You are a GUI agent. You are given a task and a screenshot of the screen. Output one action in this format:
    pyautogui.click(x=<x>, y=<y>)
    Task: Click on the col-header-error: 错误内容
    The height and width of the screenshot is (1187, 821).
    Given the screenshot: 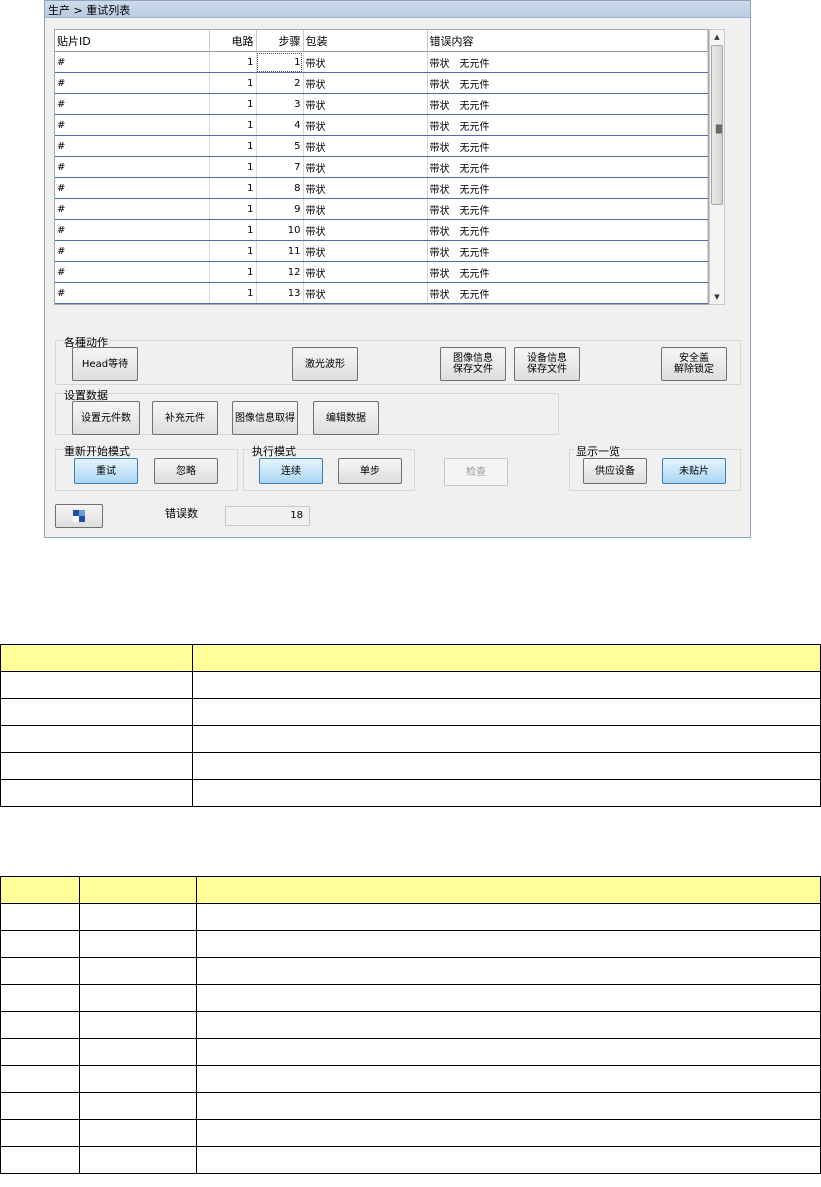 What is the action you would take?
    pyautogui.click(x=567, y=41)
    